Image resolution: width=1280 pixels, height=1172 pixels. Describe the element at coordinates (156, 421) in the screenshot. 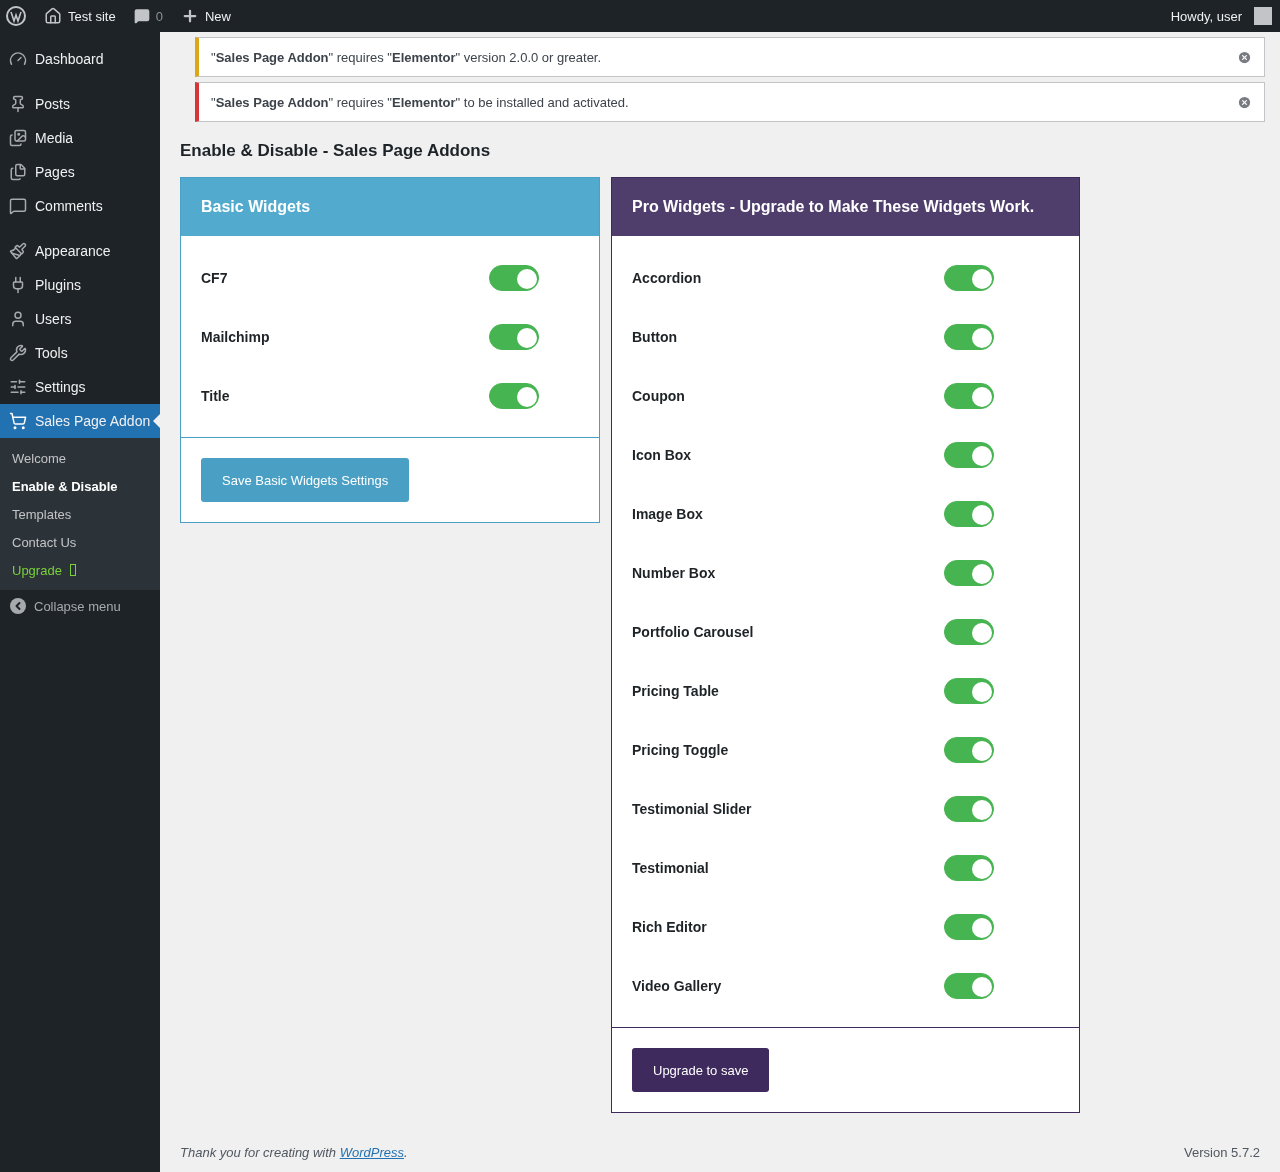

I see `current-arrow-icon` at that location.